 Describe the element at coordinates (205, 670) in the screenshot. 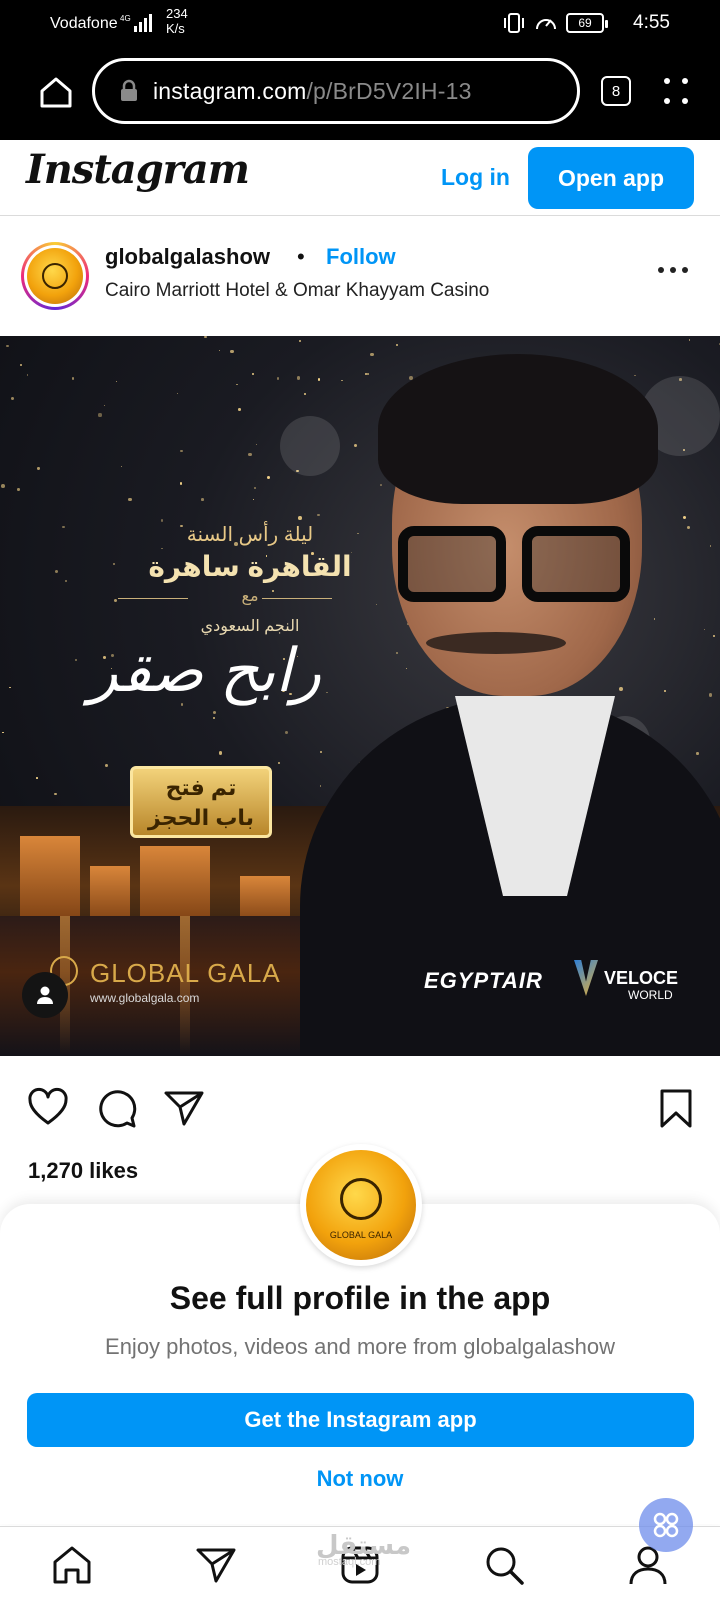

I see `star-name: رابح صقر` at that location.